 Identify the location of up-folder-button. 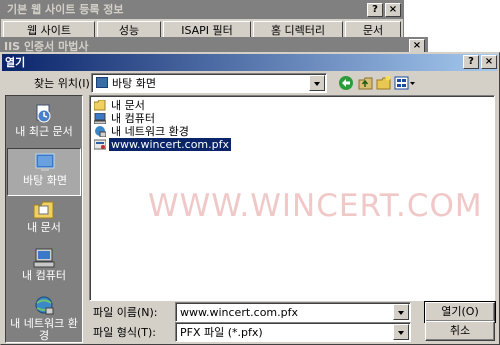
(366, 83).